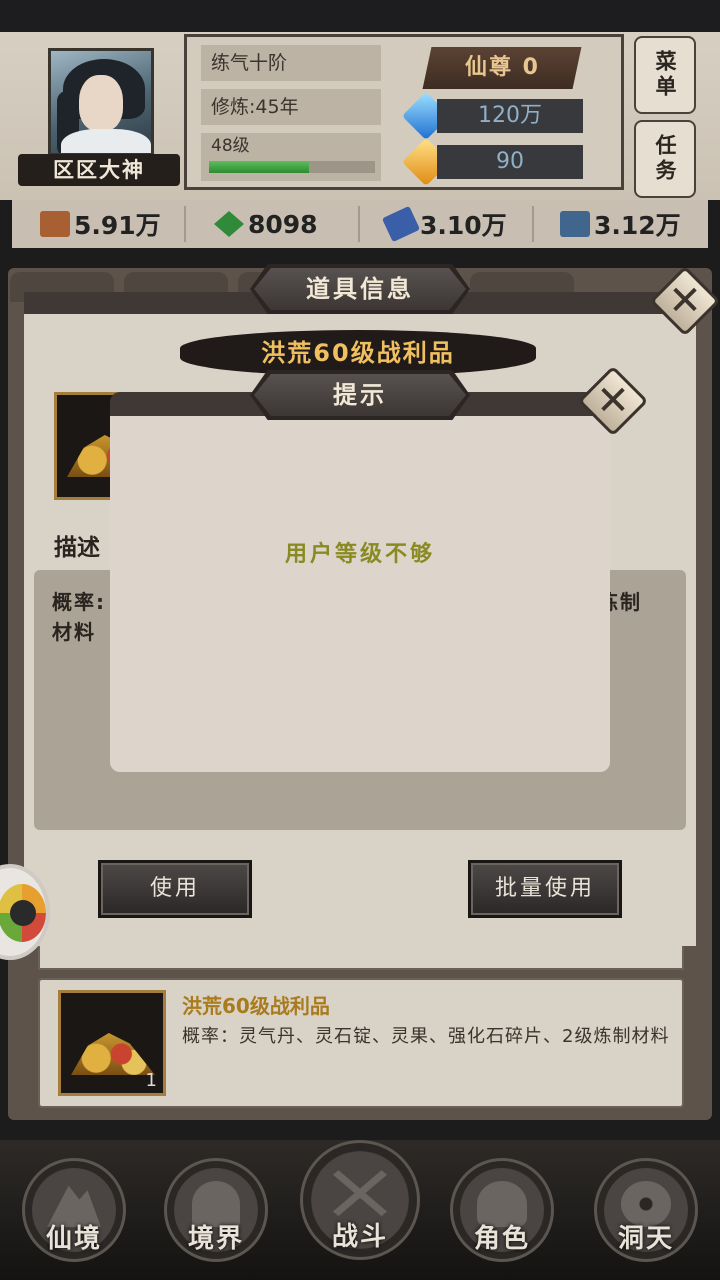  What do you see at coordinates (502, 1210) in the screenshot?
I see `nav-juese: 角色` at bounding box center [502, 1210].